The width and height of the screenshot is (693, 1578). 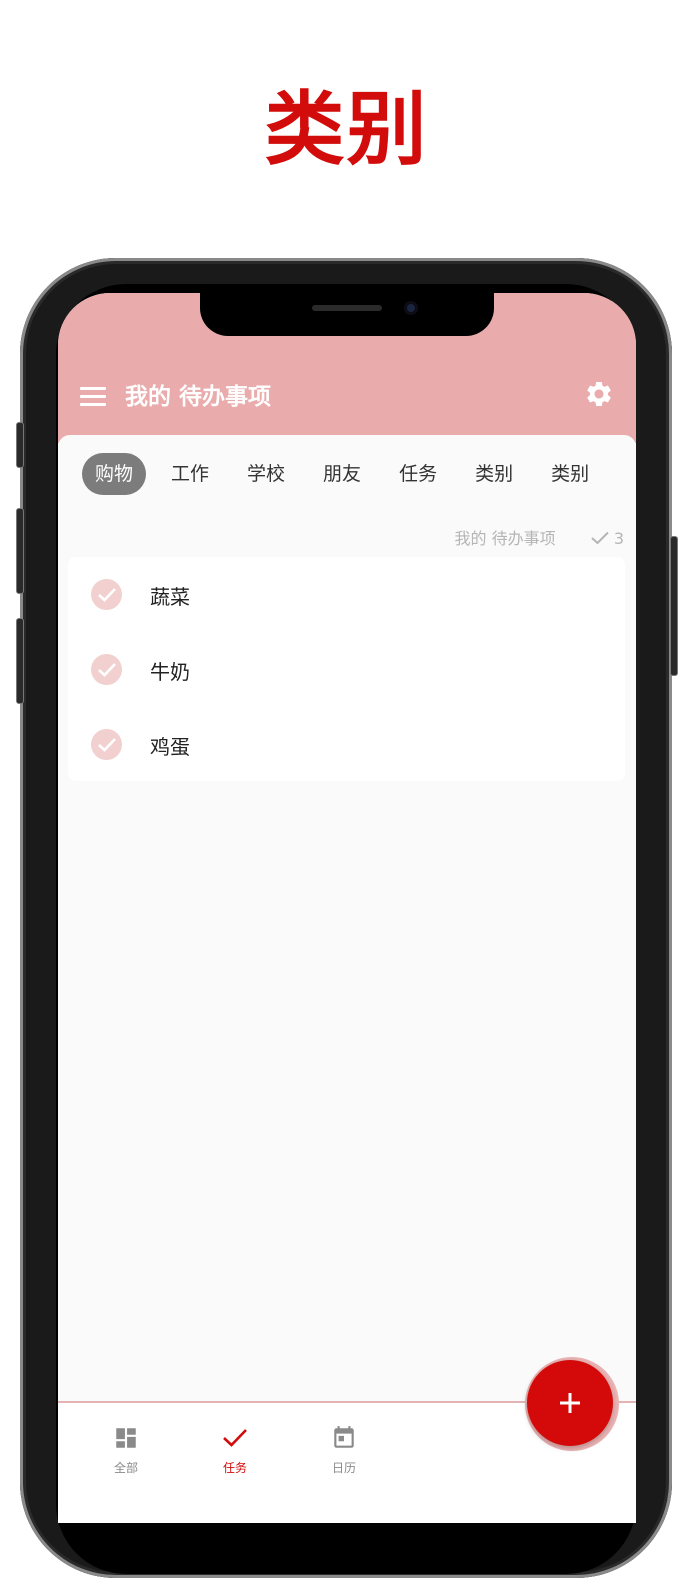 What do you see at coordinates (114, 474) in the screenshot?
I see `category-chip-shopping: 购物` at bounding box center [114, 474].